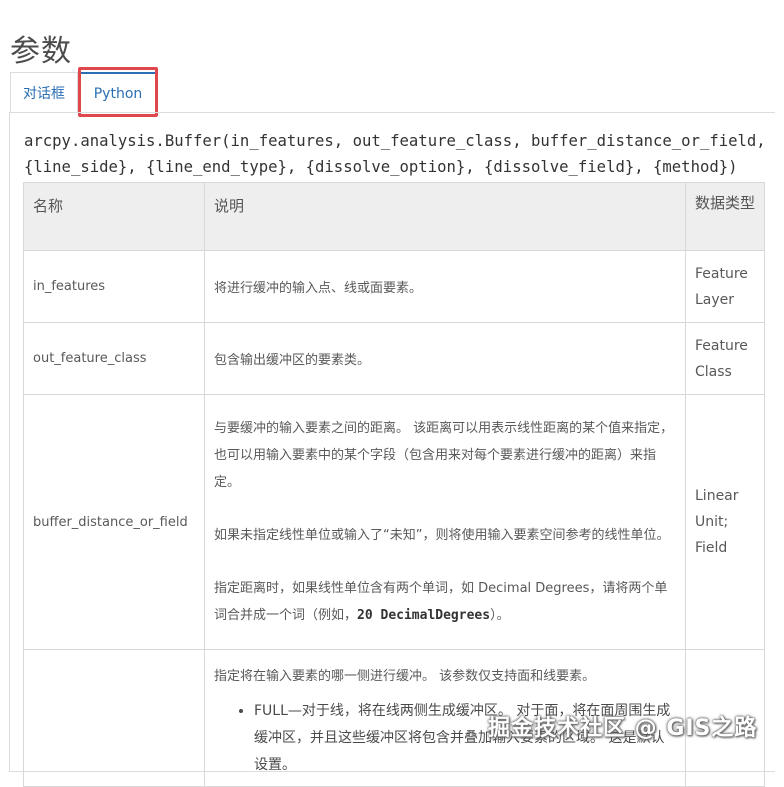 The width and height of the screenshot is (784, 787). Describe the element at coordinates (725, 358) in the screenshot. I see `param-type: Feature Class` at that location.